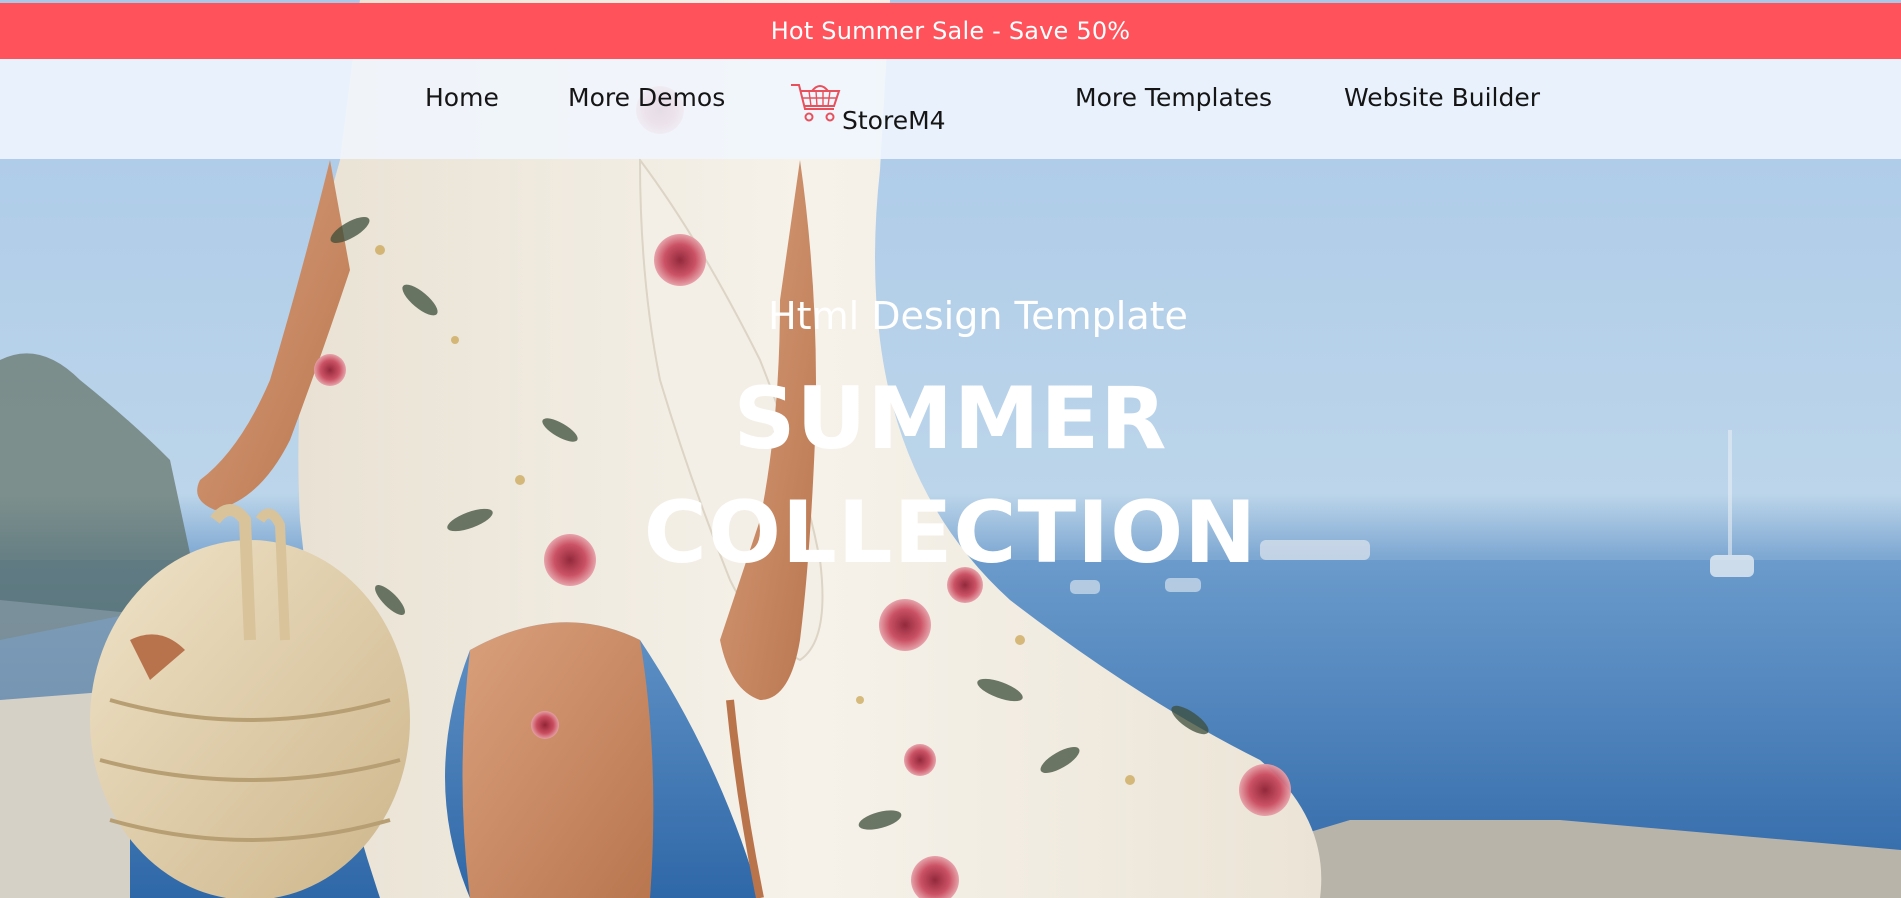 The width and height of the screenshot is (1901, 898). I want to click on hero-title-line-1: SUMMER, so click(950, 419).